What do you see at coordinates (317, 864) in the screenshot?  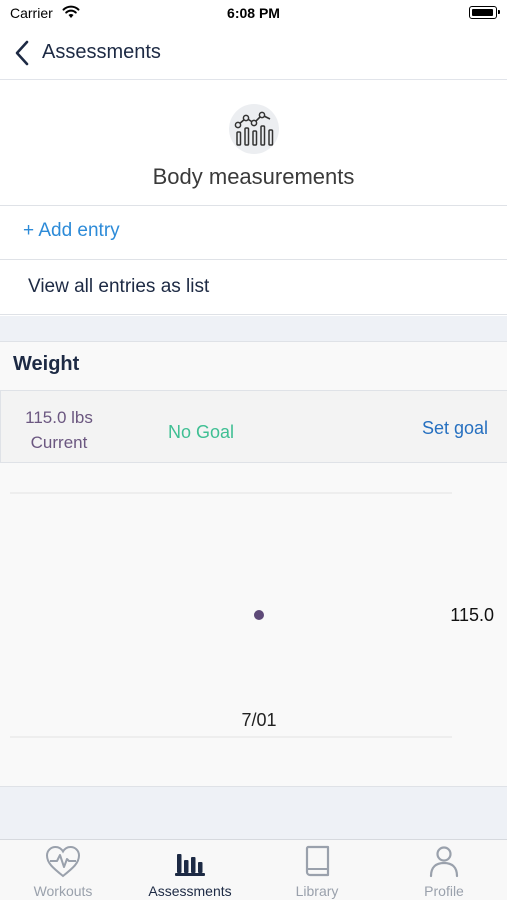 I see `book-icon` at bounding box center [317, 864].